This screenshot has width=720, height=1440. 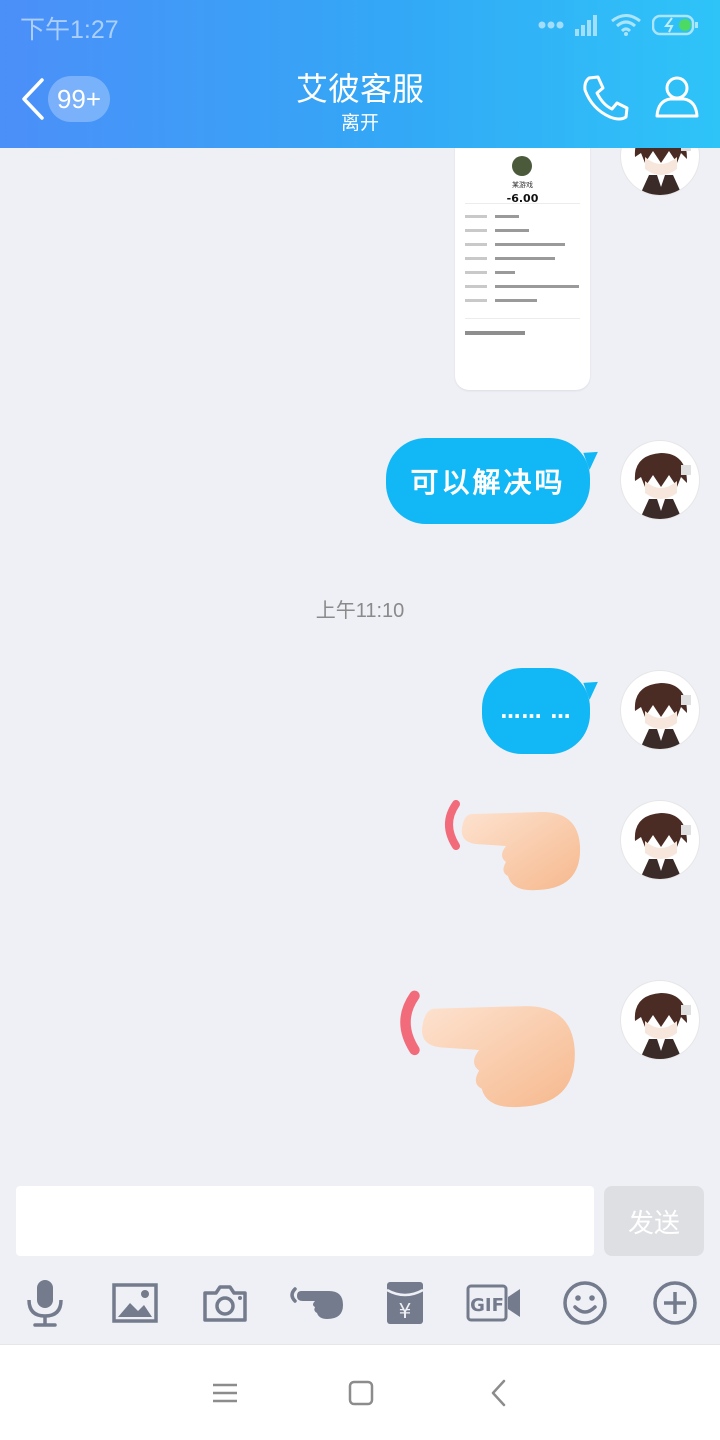 I want to click on more-dots-icon, so click(x=551, y=25).